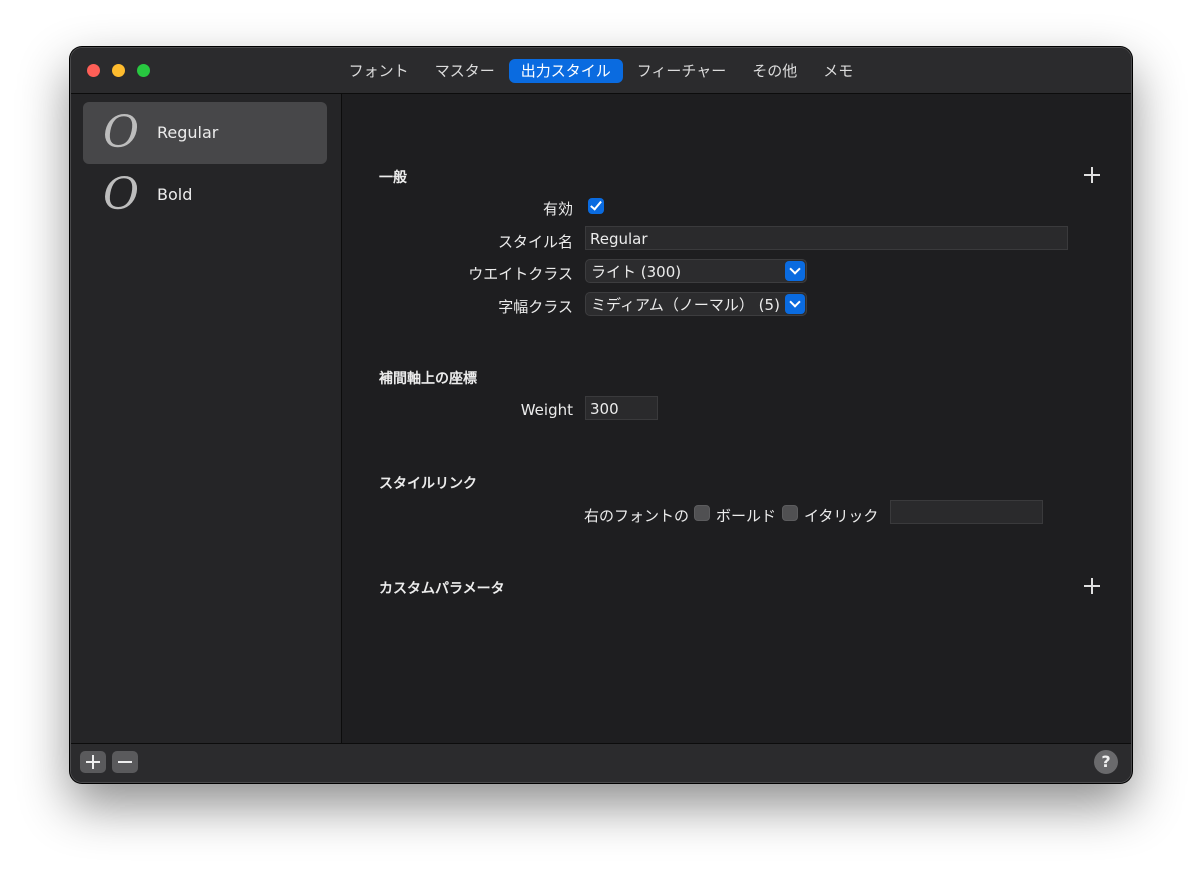 The height and width of the screenshot is (874, 1200). What do you see at coordinates (746, 516) in the screenshot?
I see `bold-link-label: ボールド` at bounding box center [746, 516].